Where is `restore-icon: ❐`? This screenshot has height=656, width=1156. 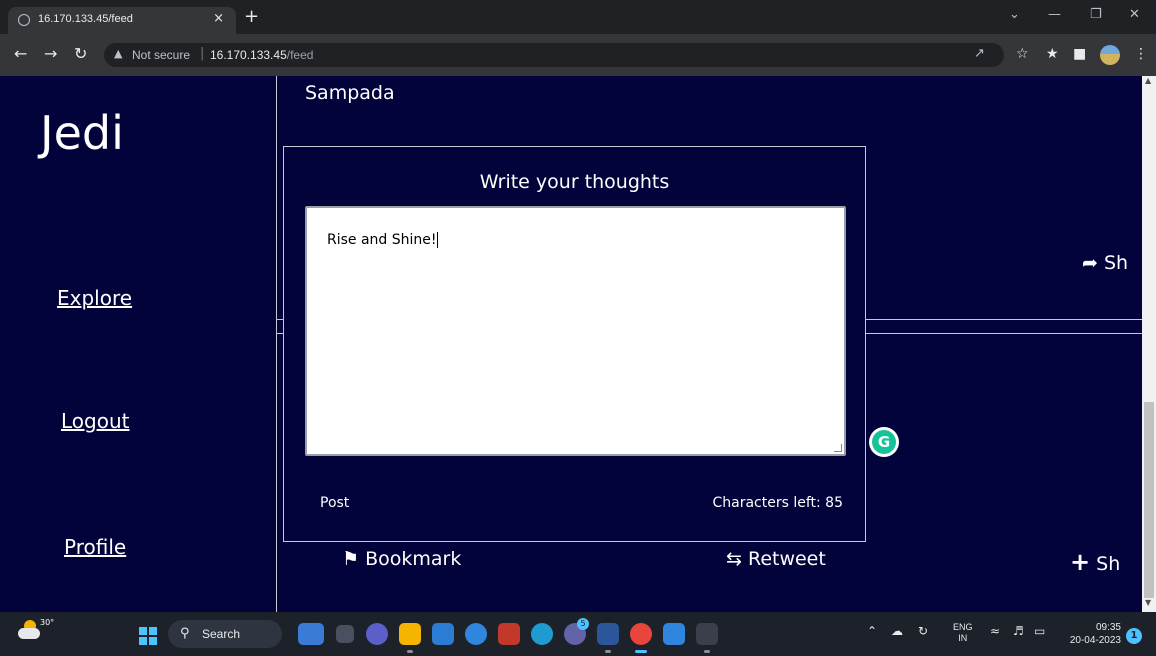 restore-icon: ❐ is located at coordinates (1096, 14).